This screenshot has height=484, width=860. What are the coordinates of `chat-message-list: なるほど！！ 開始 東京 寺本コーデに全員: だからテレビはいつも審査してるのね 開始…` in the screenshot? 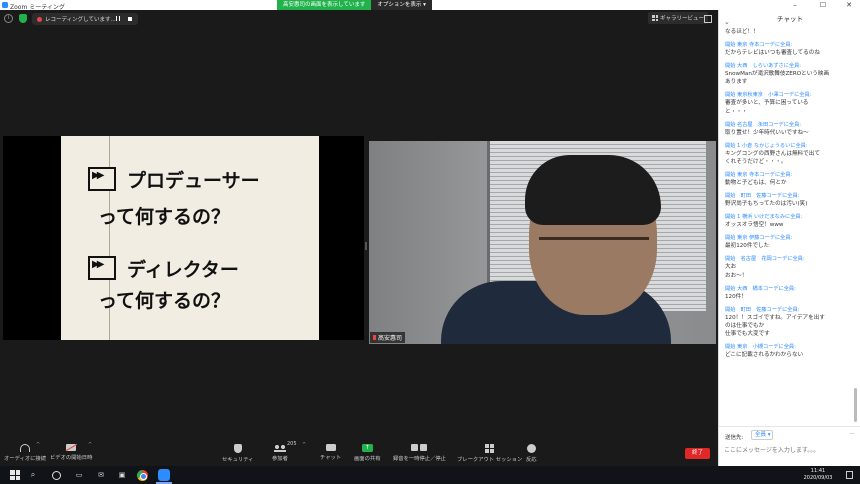 It's located at (787, 222).